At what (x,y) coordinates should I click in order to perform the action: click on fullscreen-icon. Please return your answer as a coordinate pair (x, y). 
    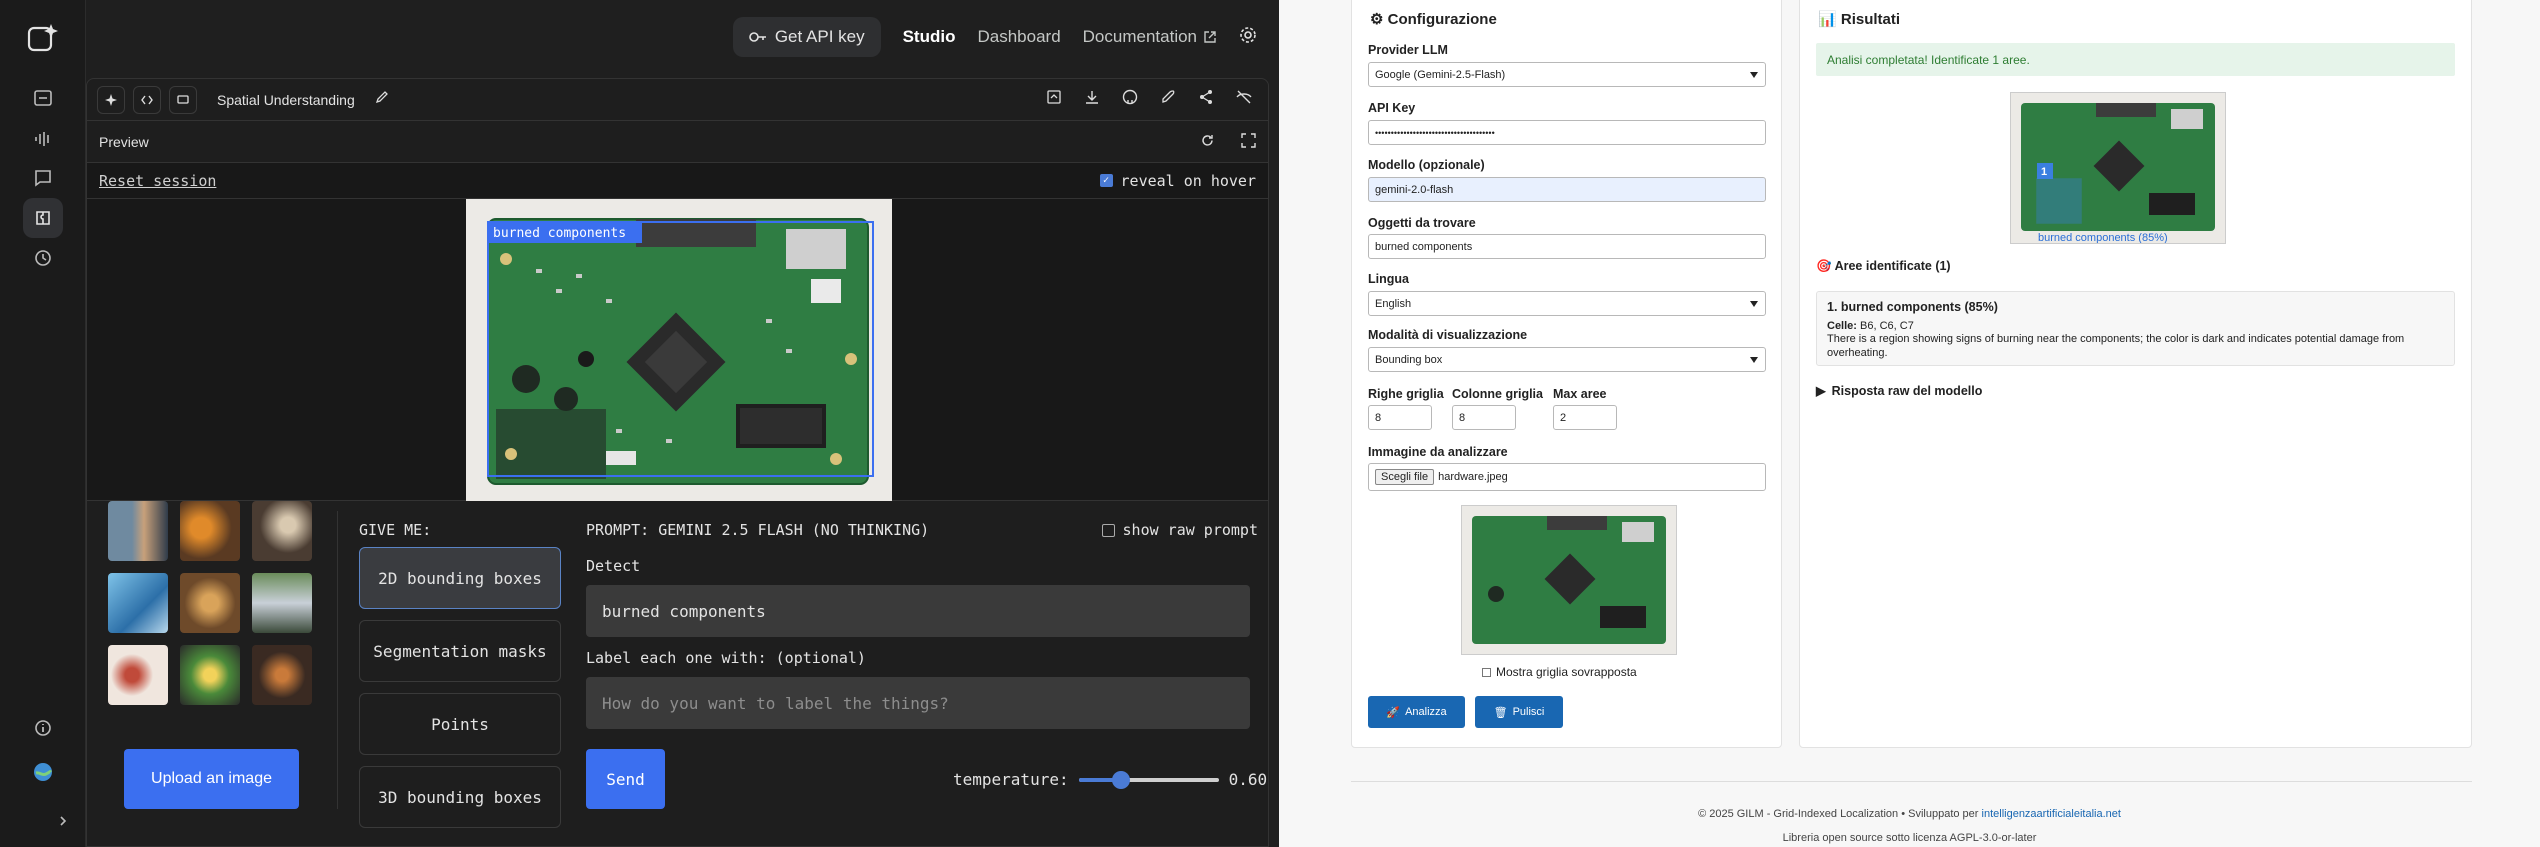
    Looking at the image, I should click on (1248, 141).